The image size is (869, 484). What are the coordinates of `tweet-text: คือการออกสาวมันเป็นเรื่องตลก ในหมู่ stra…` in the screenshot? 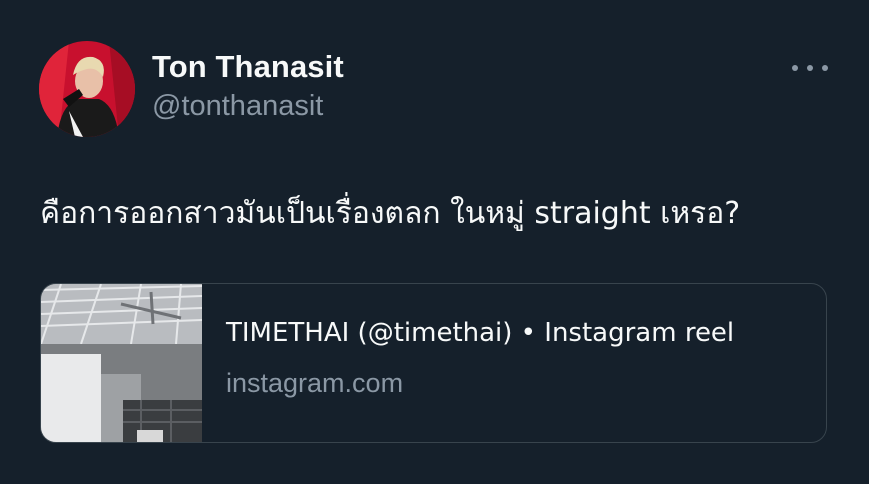 It's located at (390, 213).